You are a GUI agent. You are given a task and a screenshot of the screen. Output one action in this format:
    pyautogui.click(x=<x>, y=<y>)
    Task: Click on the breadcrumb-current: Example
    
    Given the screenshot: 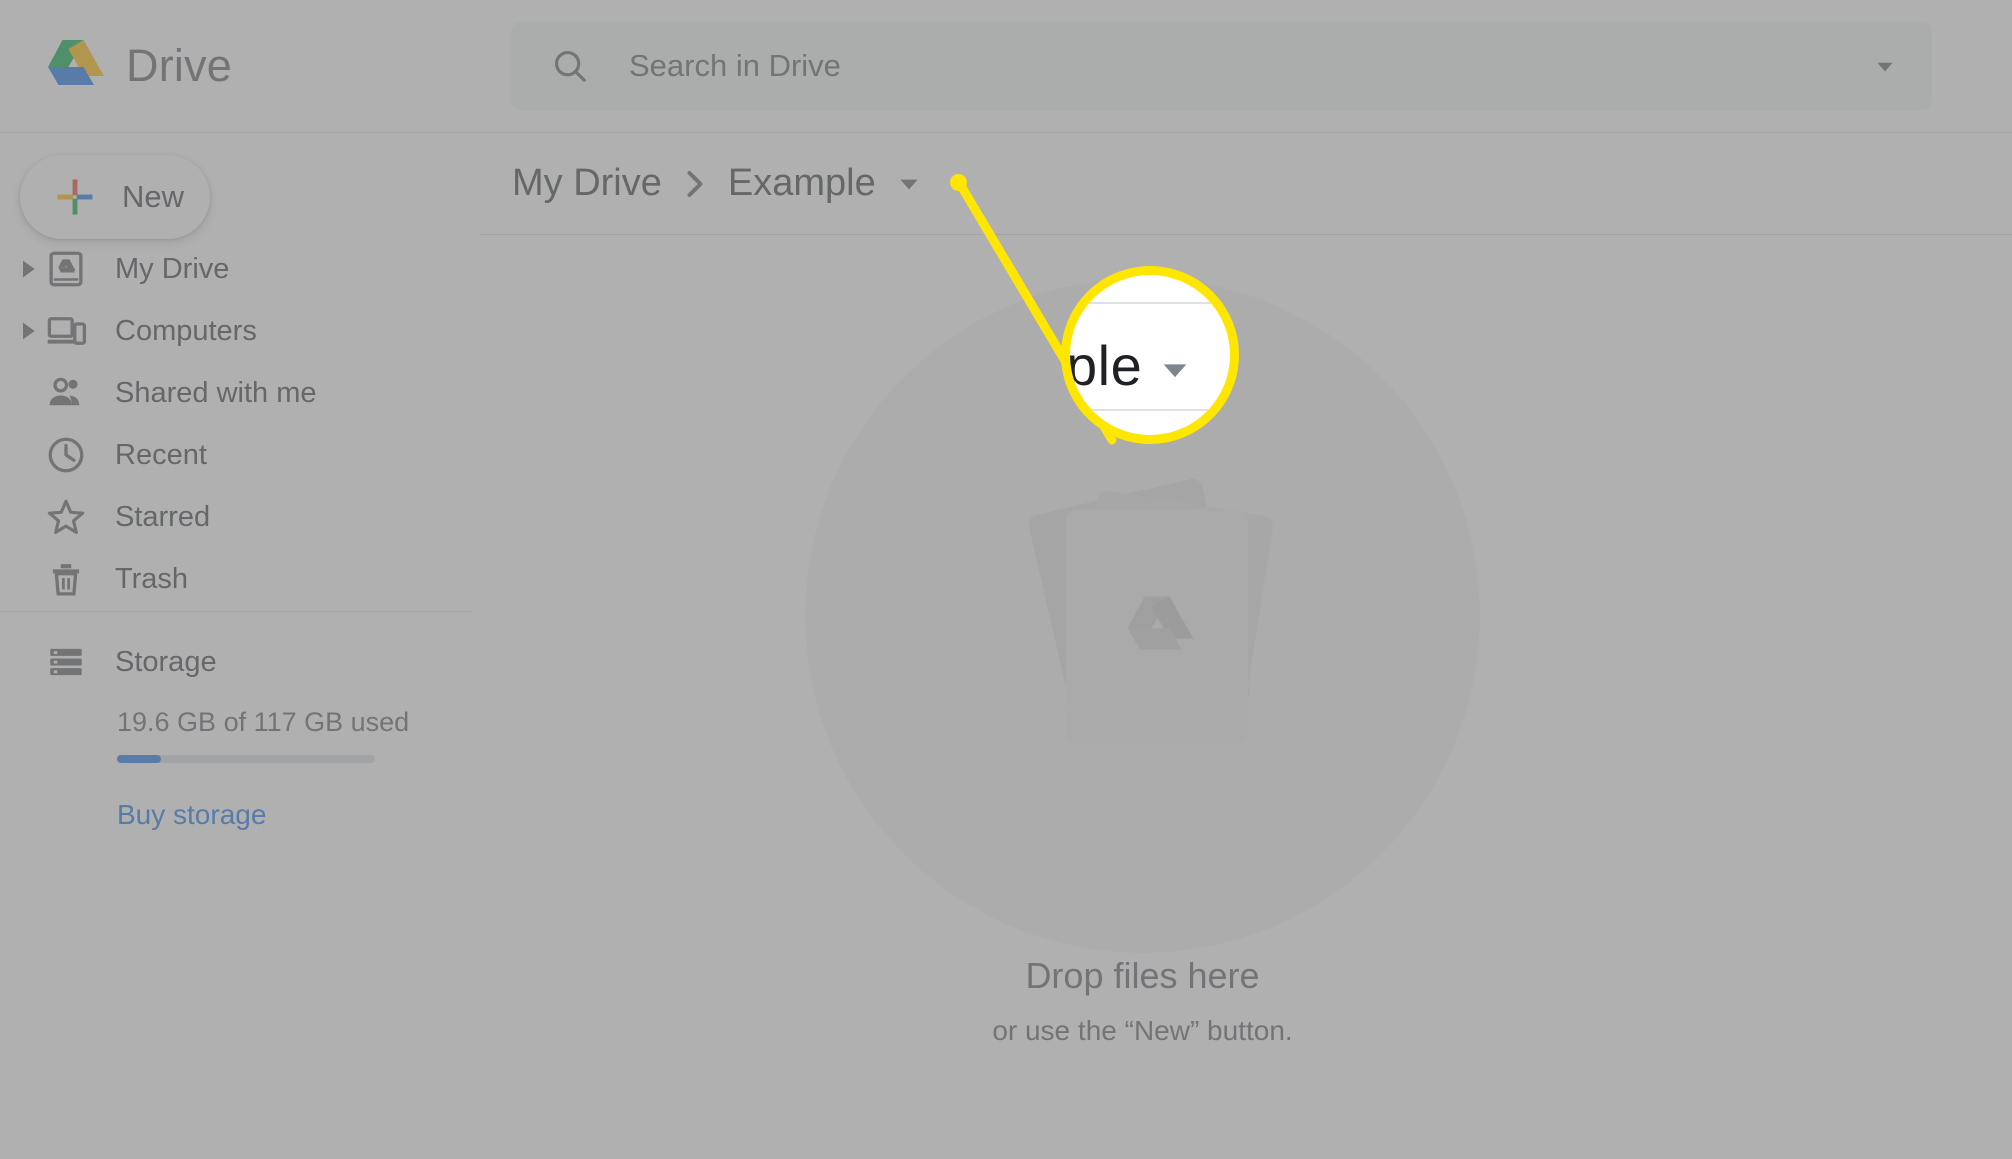 What is the action you would take?
    pyautogui.click(x=802, y=183)
    